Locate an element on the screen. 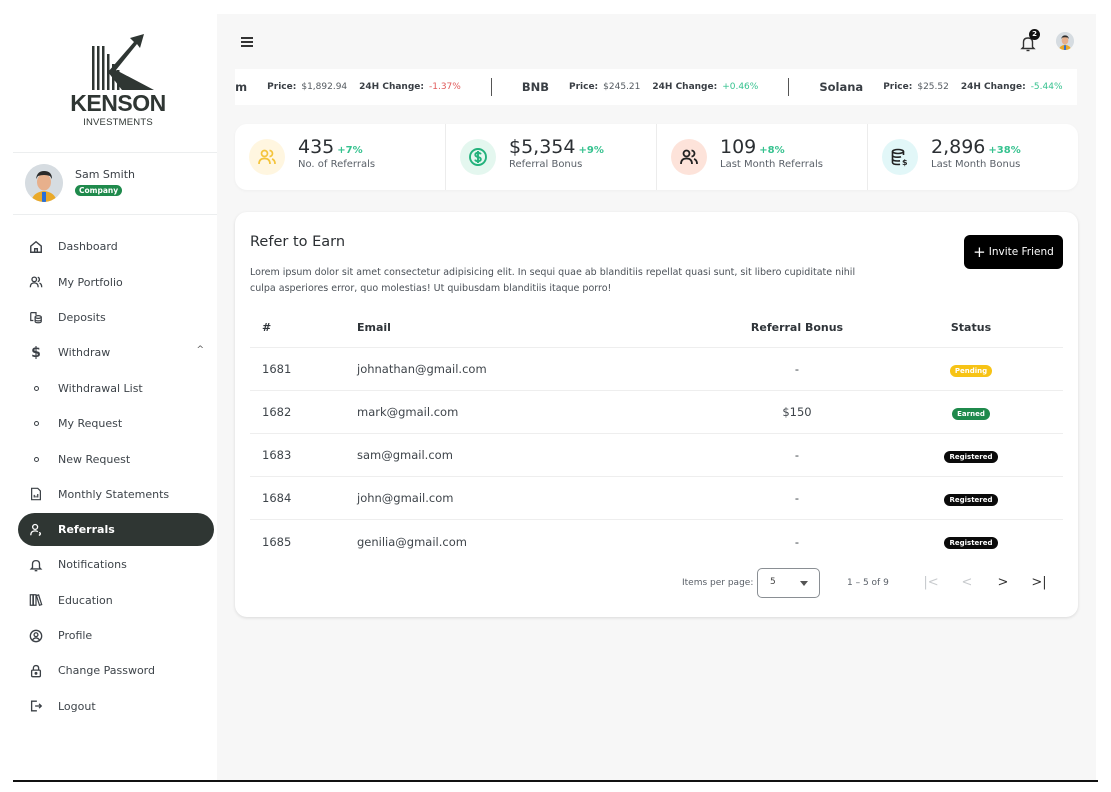 Image resolution: width=1111 pixels, height=792 pixels. sidebar-item-label: Profile is located at coordinates (75, 636).